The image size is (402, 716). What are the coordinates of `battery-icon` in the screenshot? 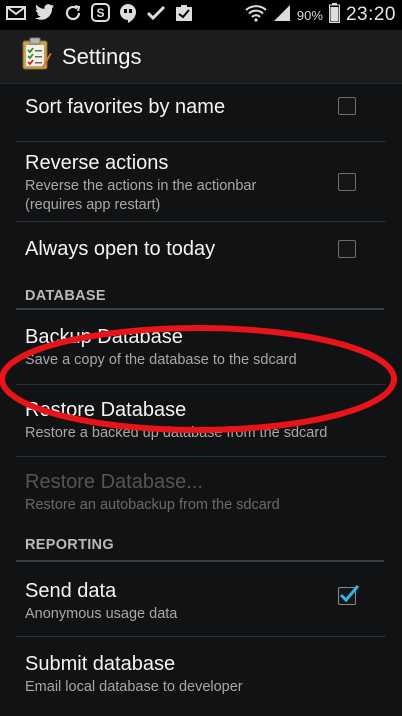 It's located at (334, 15).